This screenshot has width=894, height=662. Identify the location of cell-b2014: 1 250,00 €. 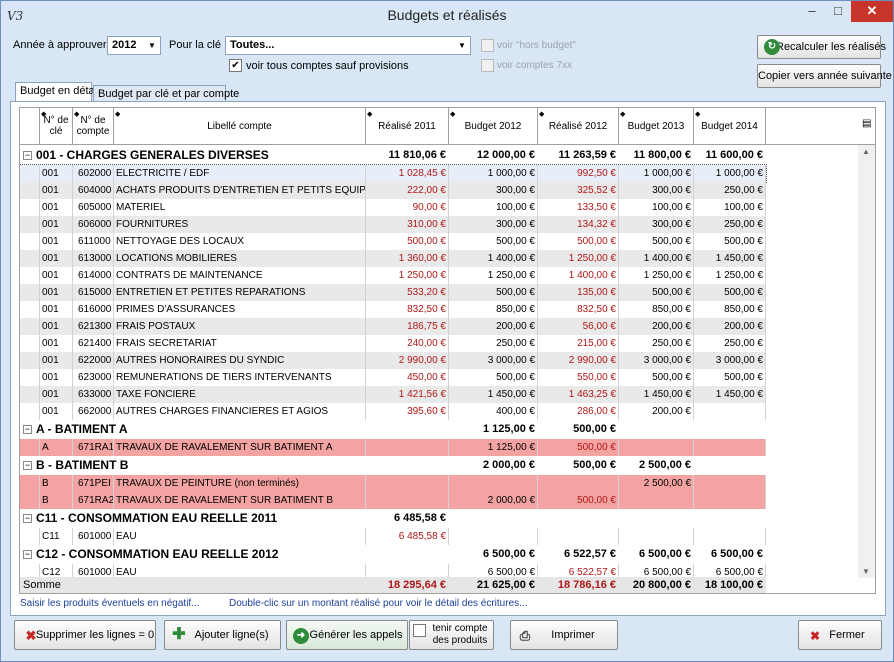
(728, 275).